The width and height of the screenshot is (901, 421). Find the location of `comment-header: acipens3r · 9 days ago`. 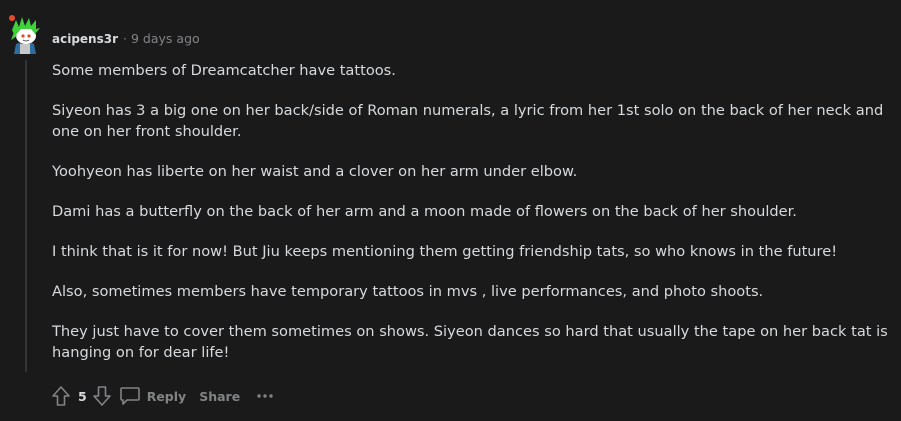

comment-header: acipens3r · 9 days ago is located at coordinates (126, 39).